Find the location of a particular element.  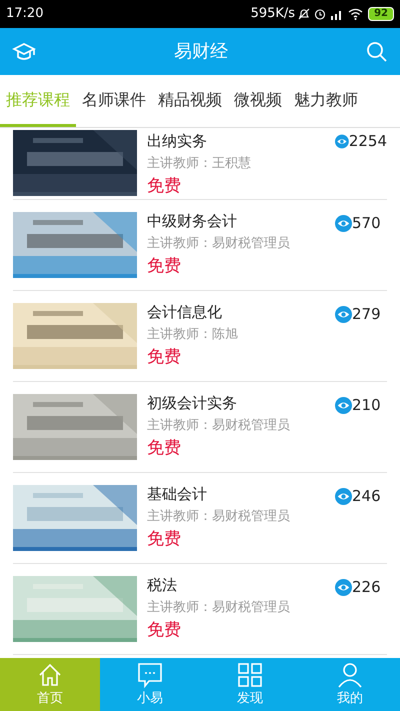

course-title: 税法 is located at coordinates (241, 585).